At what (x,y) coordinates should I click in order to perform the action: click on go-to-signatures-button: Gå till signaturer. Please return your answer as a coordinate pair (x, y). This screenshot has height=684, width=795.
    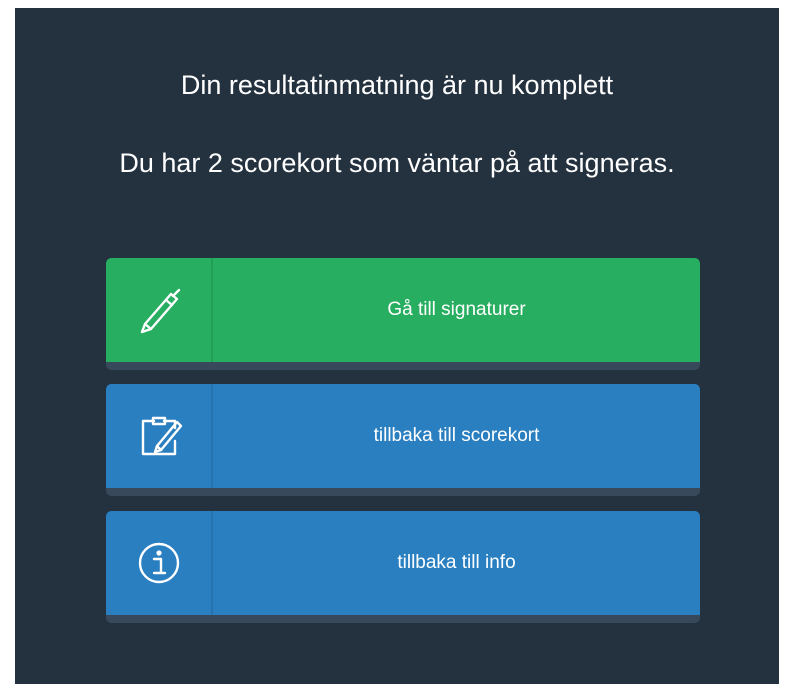
    Looking at the image, I should click on (403, 314).